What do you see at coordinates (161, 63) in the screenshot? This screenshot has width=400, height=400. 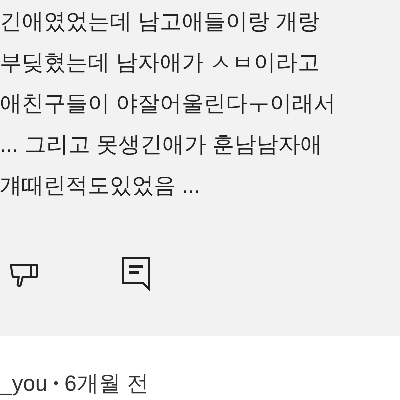 I see `comment-text-line: 부딪혔는데 남자애가 ㅅㅂ이라고` at bounding box center [161, 63].